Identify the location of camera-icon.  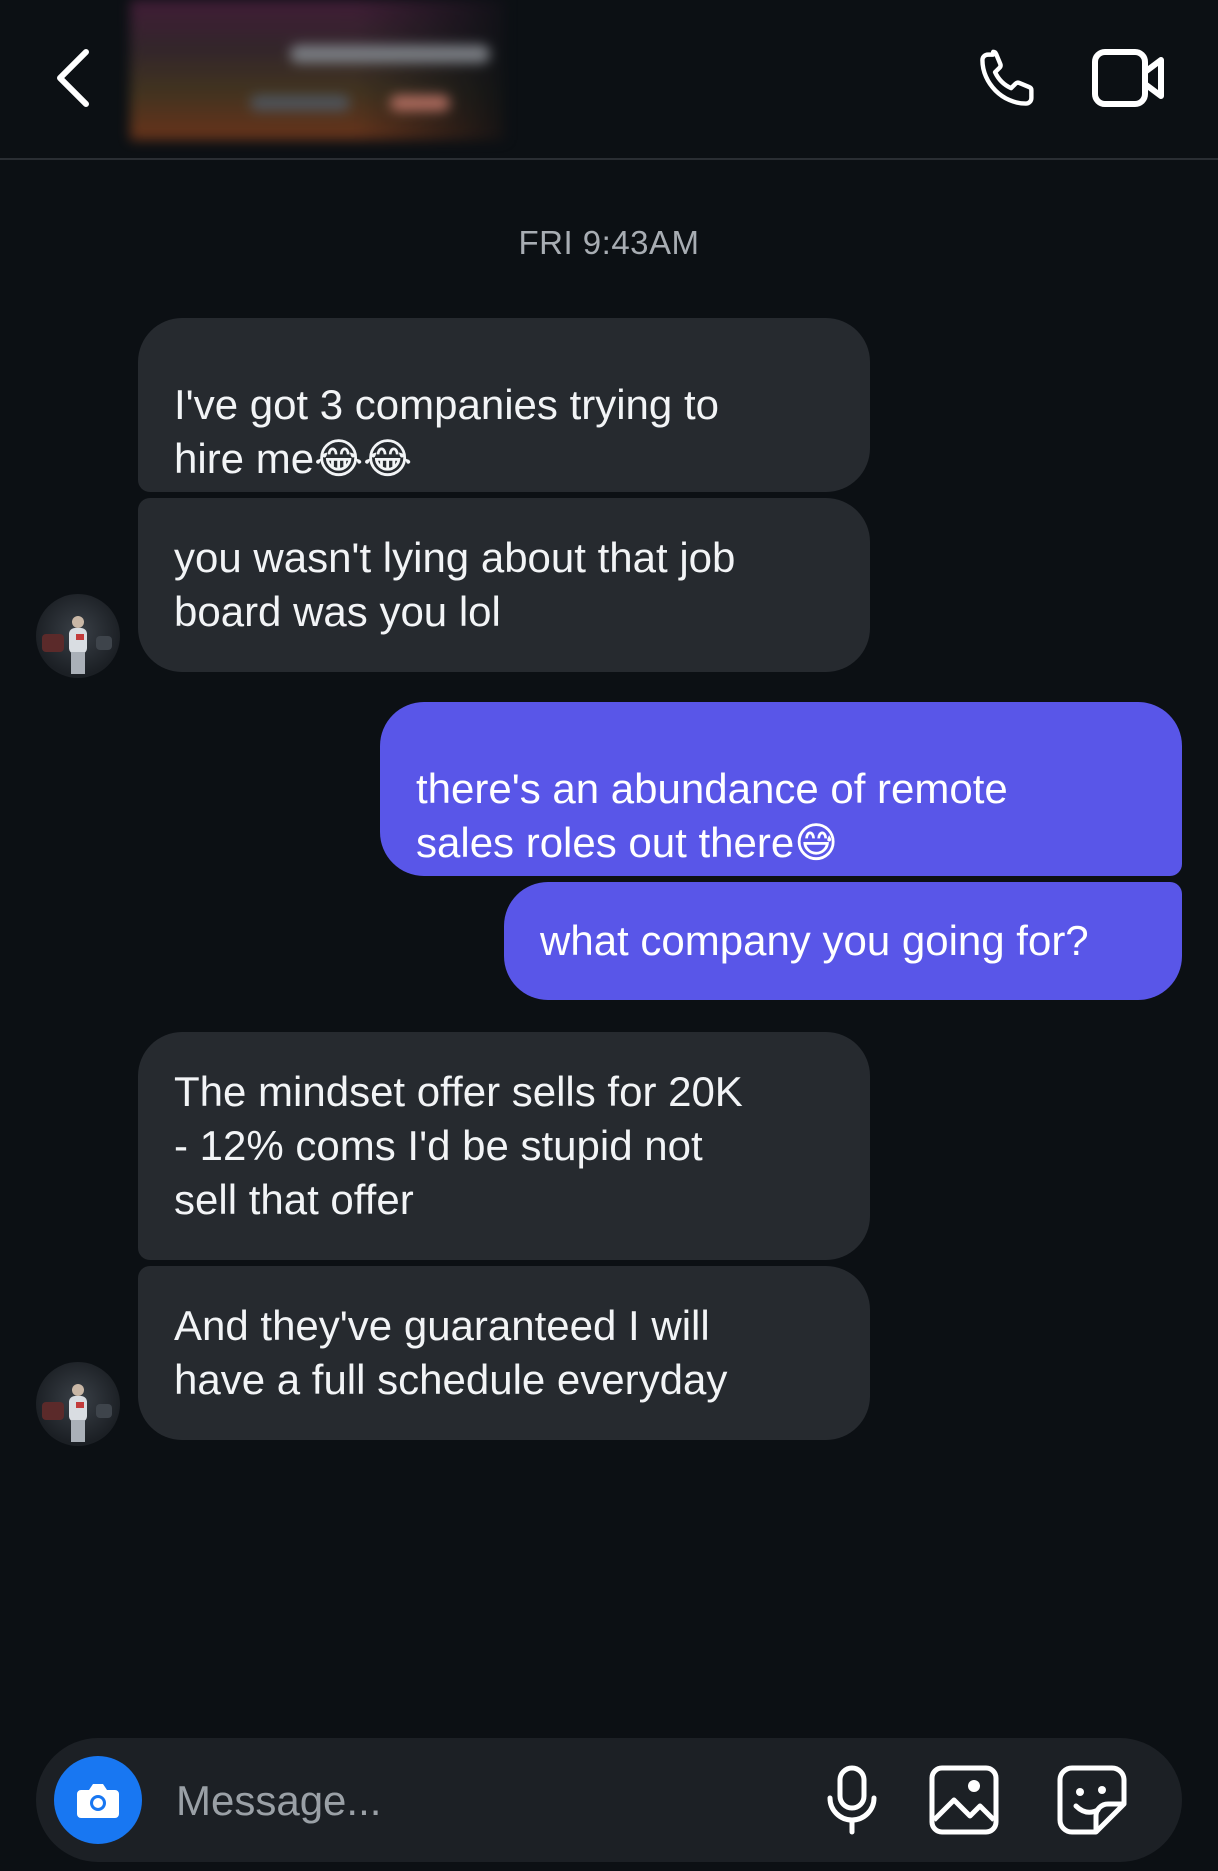
(98, 1801).